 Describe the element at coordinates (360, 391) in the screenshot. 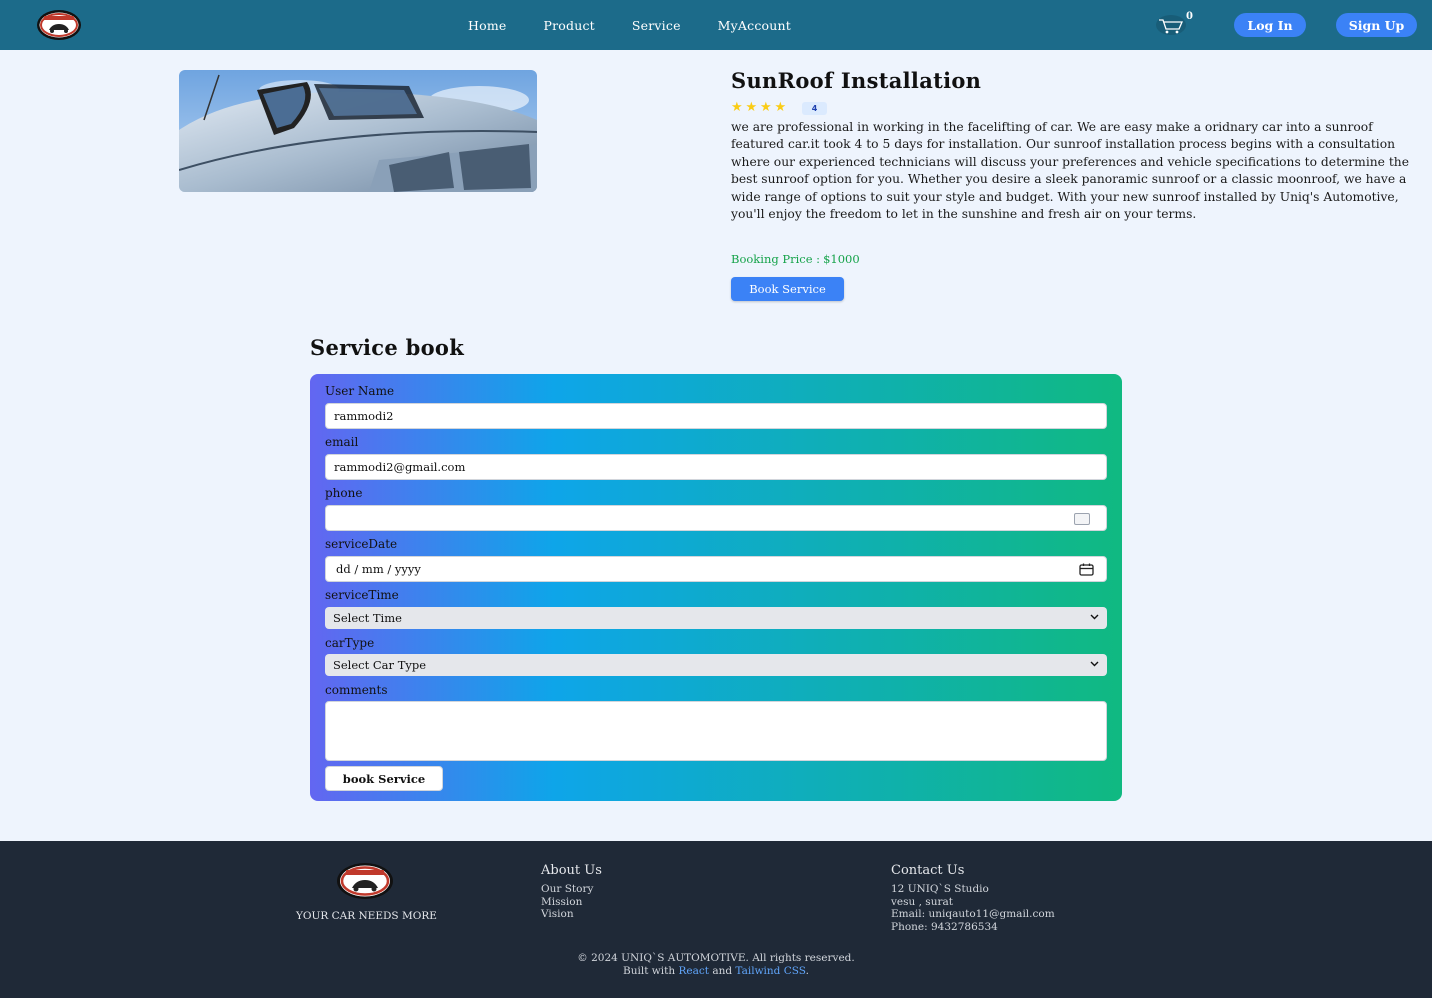

I see `username-label: User Name` at that location.